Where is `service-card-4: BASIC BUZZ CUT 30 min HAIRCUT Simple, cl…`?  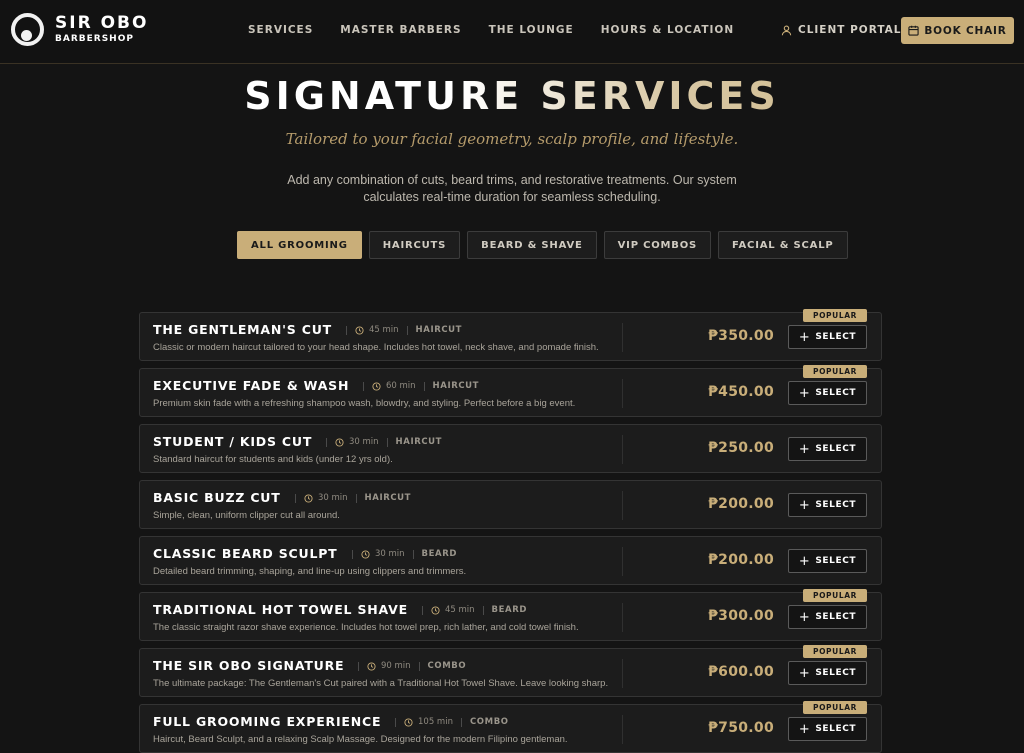 service-card-4: BASIC BUZZ CUT 30 min HAIRCUT Simple, cl… is located at coordinates (510, 504).